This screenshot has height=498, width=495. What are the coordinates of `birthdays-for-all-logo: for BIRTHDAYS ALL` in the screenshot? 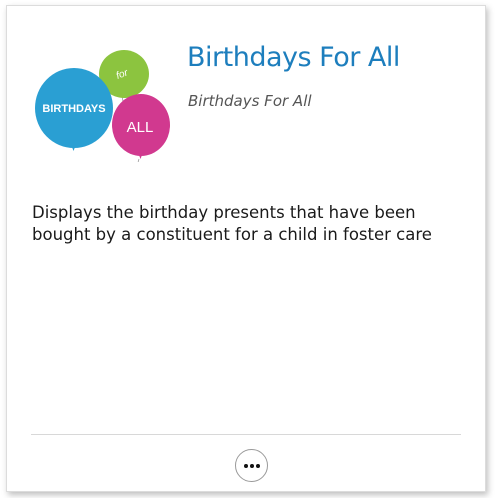 It's located at (102, 106).